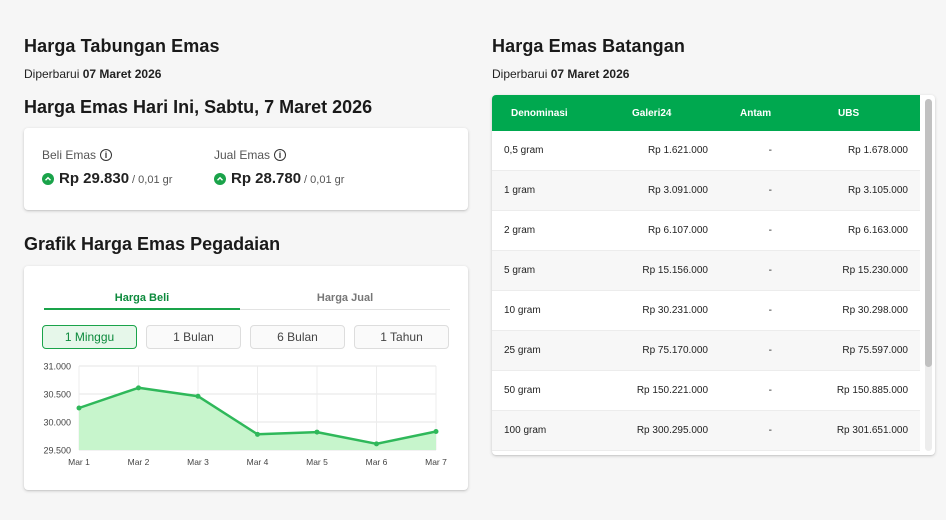 The height and width of the screenshot is (520, 946). Describe the element at coordinates (522, 350) in the screenshot. I see `cell-denominasi: 25 gram` at that location.